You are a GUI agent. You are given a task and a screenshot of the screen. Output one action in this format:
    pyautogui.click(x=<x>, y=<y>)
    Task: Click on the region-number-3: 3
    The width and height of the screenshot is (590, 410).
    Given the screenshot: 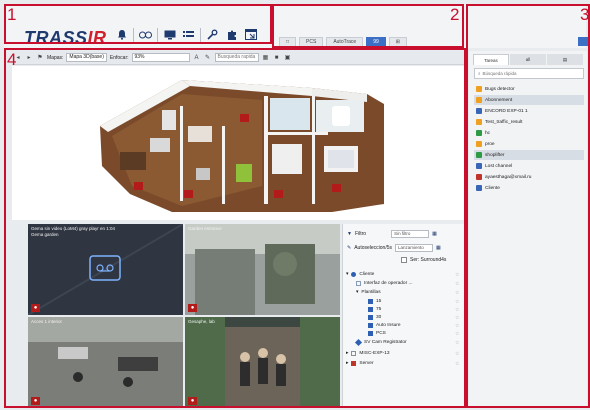 What is the action you would take?
    pyautogui.click(x=585, y=14)
    